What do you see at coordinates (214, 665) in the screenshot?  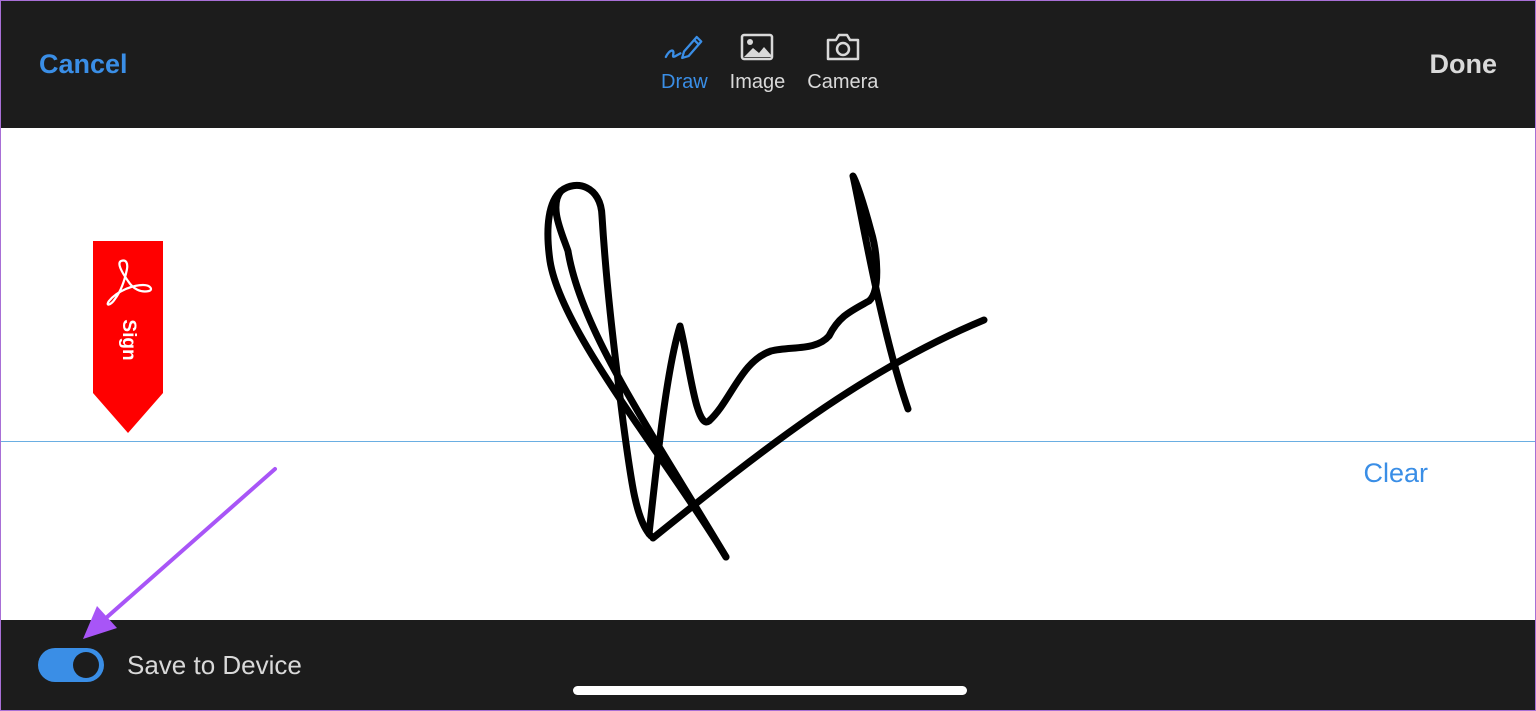 I see `save-to-device-label: Save to Device` at bounding box center [214, 665].